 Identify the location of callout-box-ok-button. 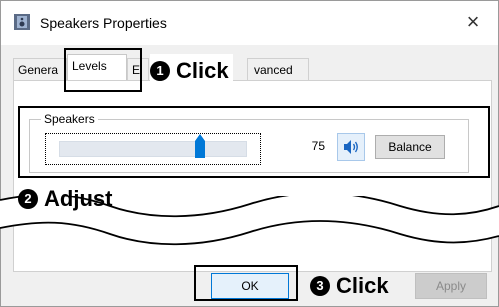
(246, 283).